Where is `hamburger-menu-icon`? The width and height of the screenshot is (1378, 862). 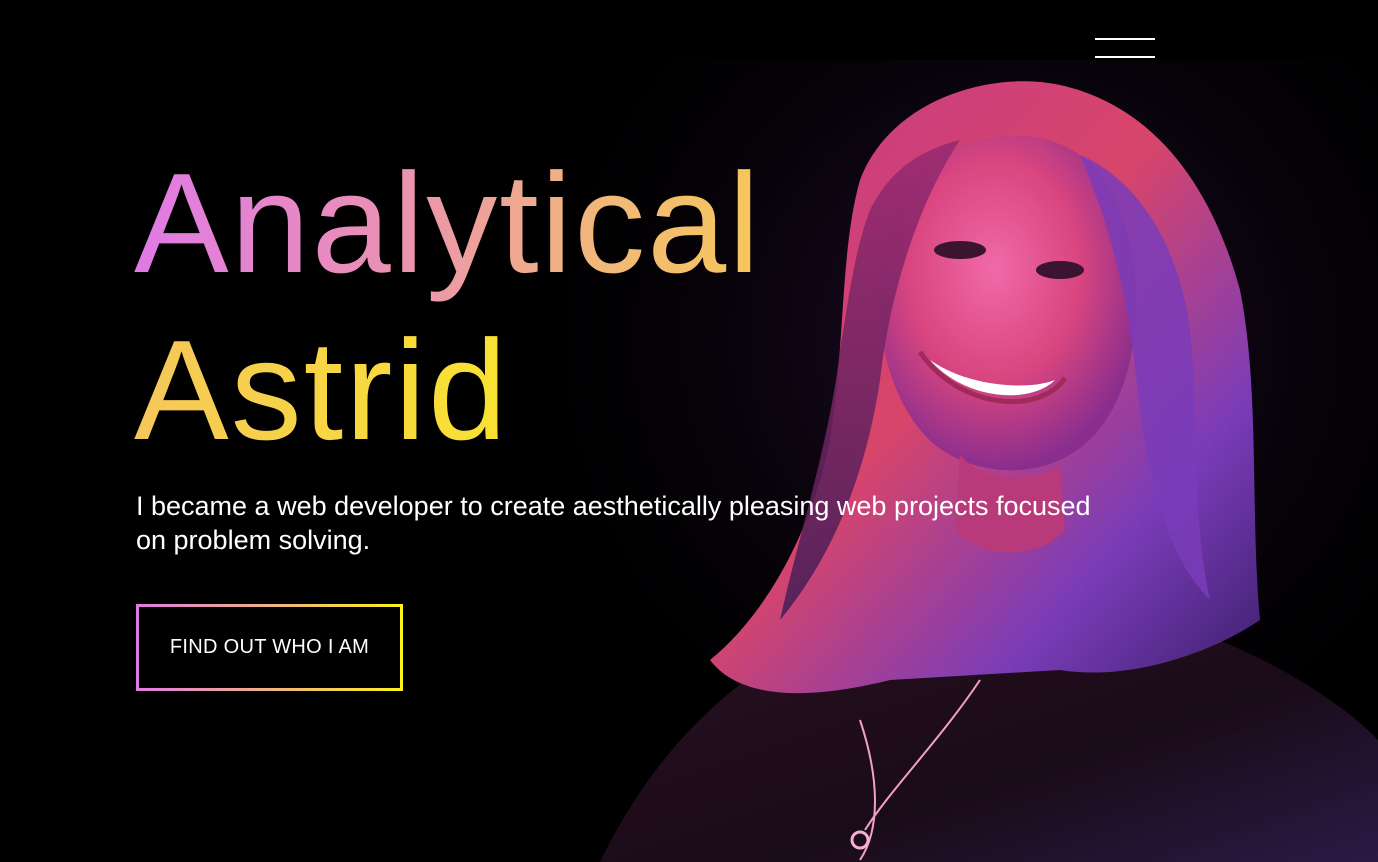 hamburger-menu-icon is located at coordinates (1125, 50).